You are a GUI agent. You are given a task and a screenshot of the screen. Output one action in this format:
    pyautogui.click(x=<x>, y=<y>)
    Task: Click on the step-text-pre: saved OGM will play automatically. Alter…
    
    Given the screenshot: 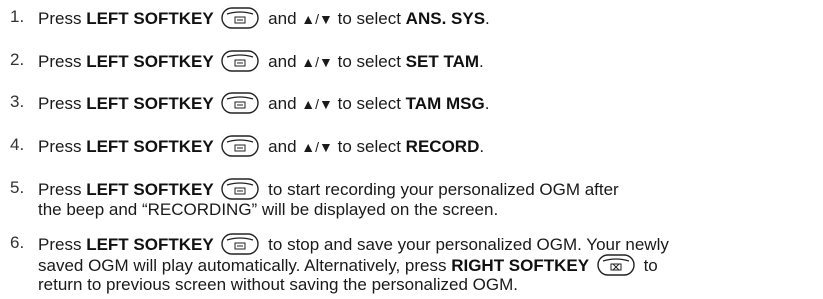 What is the action you would take?
    pyautogui.click(x=242, y=265)
    